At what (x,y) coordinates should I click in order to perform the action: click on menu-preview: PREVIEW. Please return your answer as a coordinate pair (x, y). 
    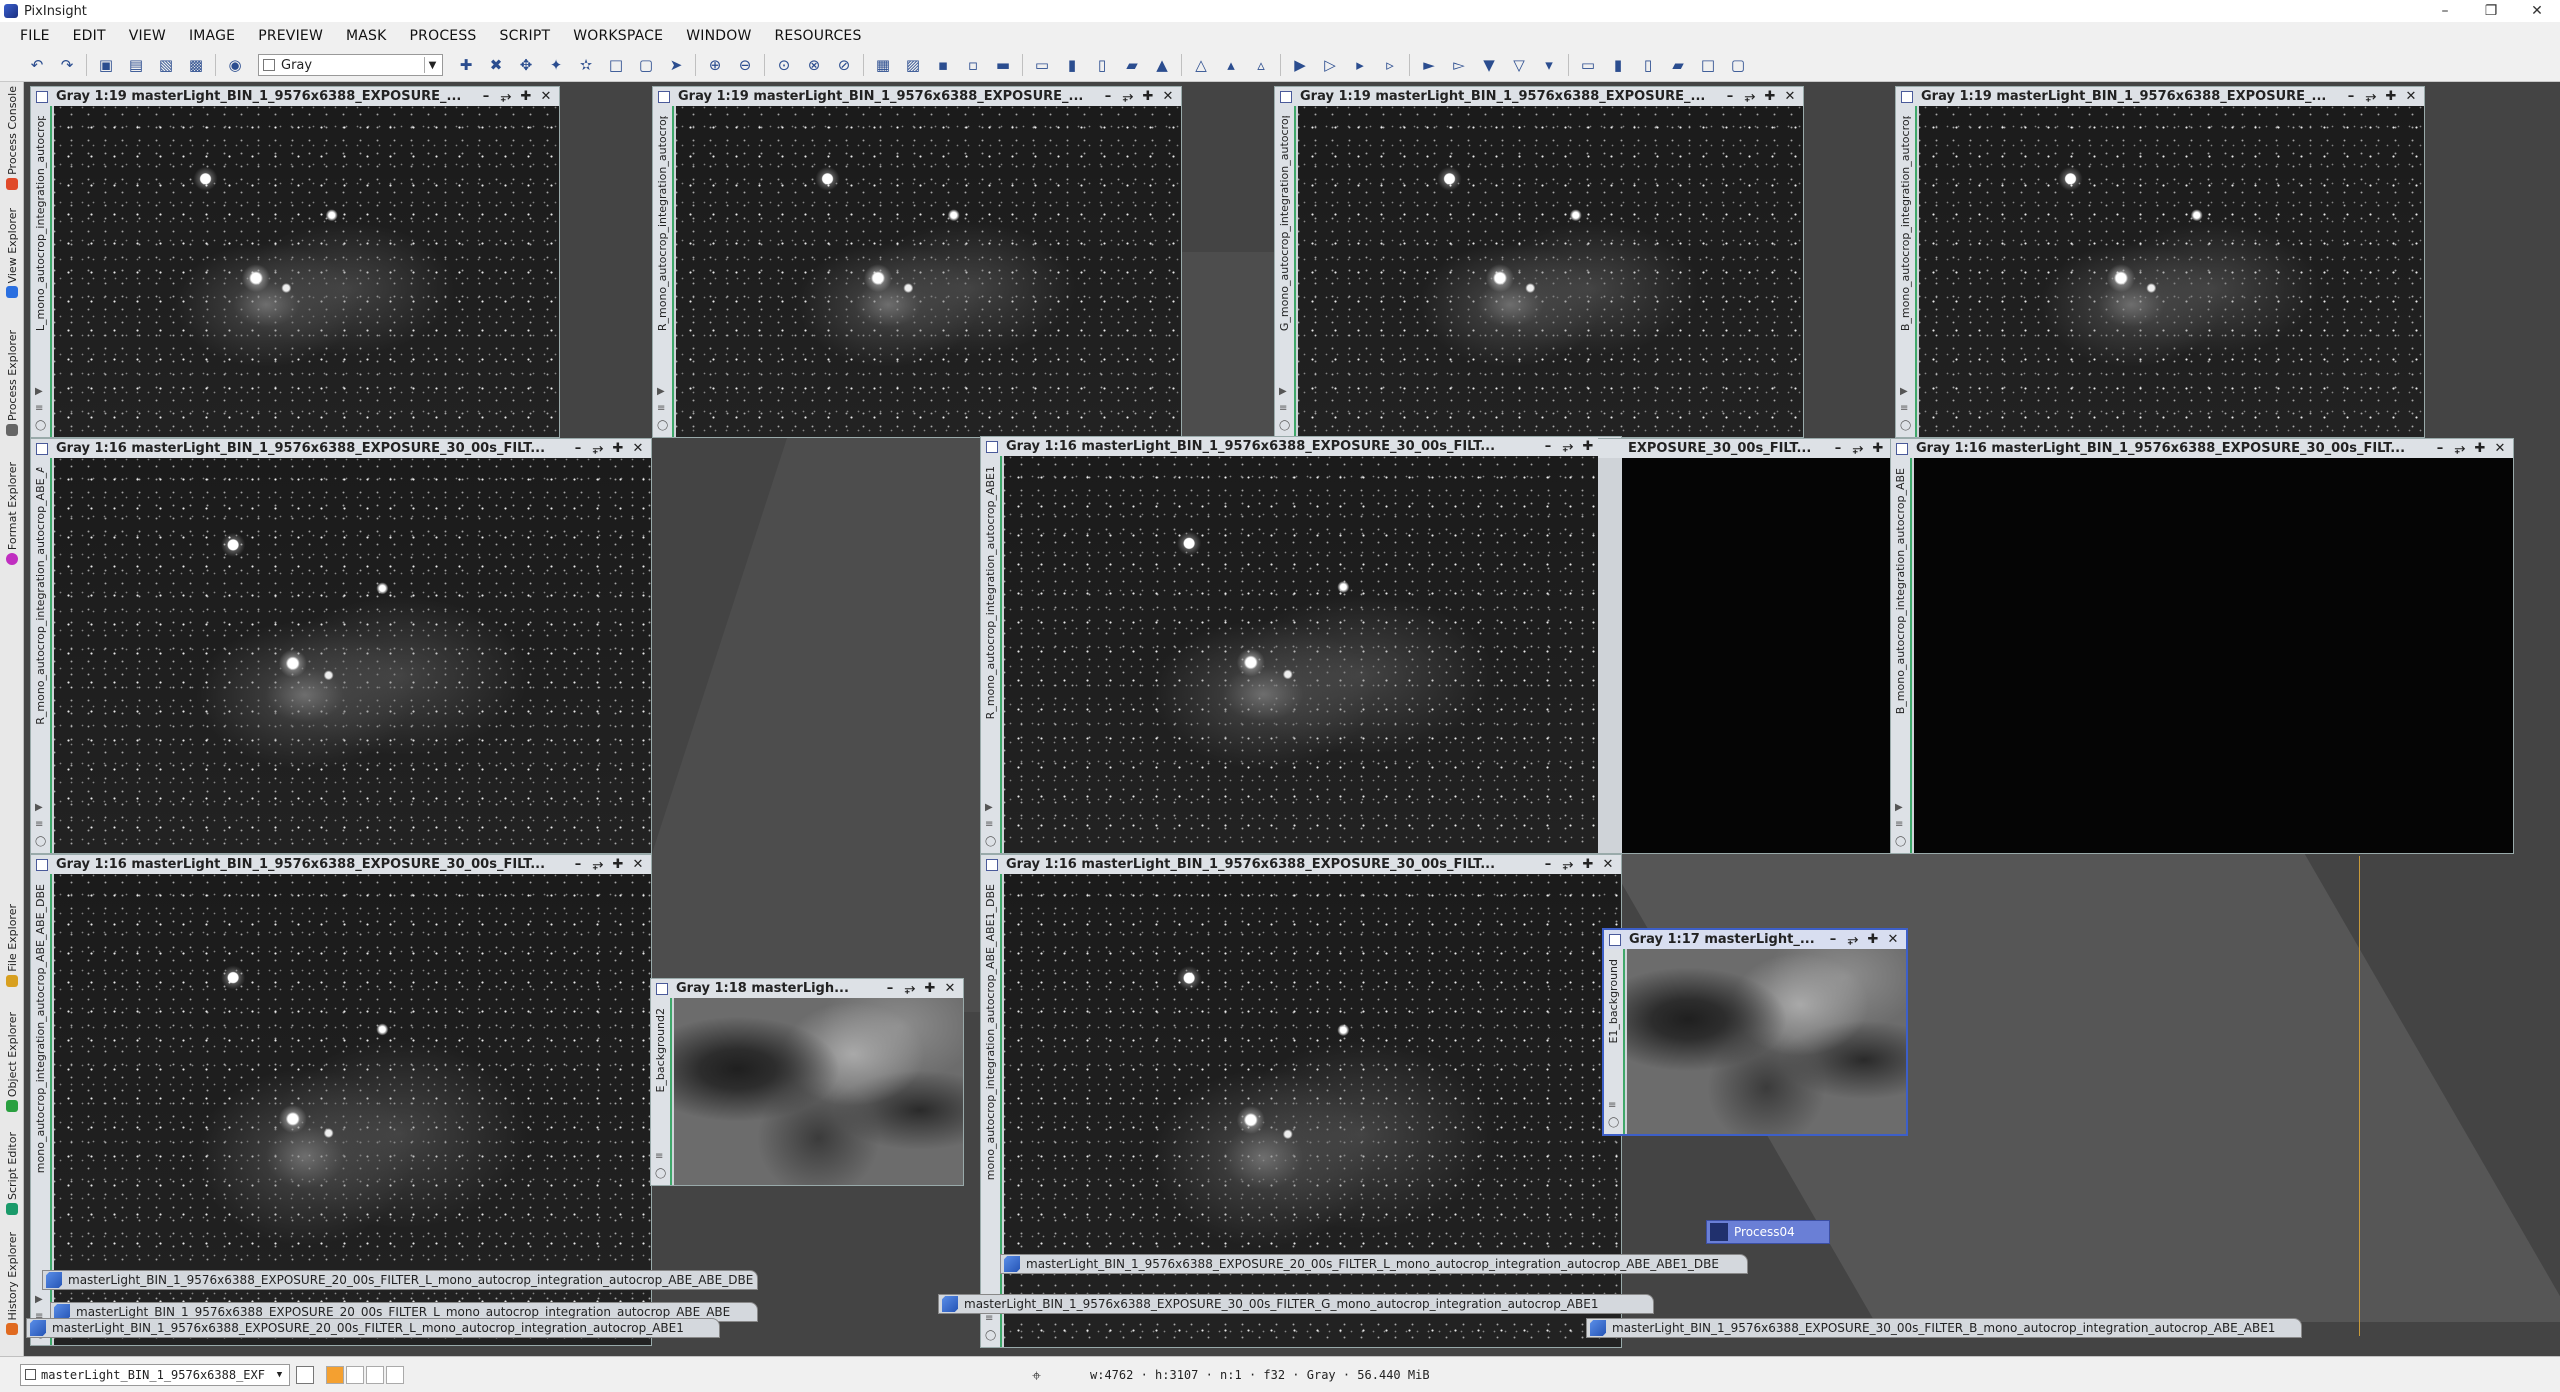
    Looking at the image, I should click on (294, 36).